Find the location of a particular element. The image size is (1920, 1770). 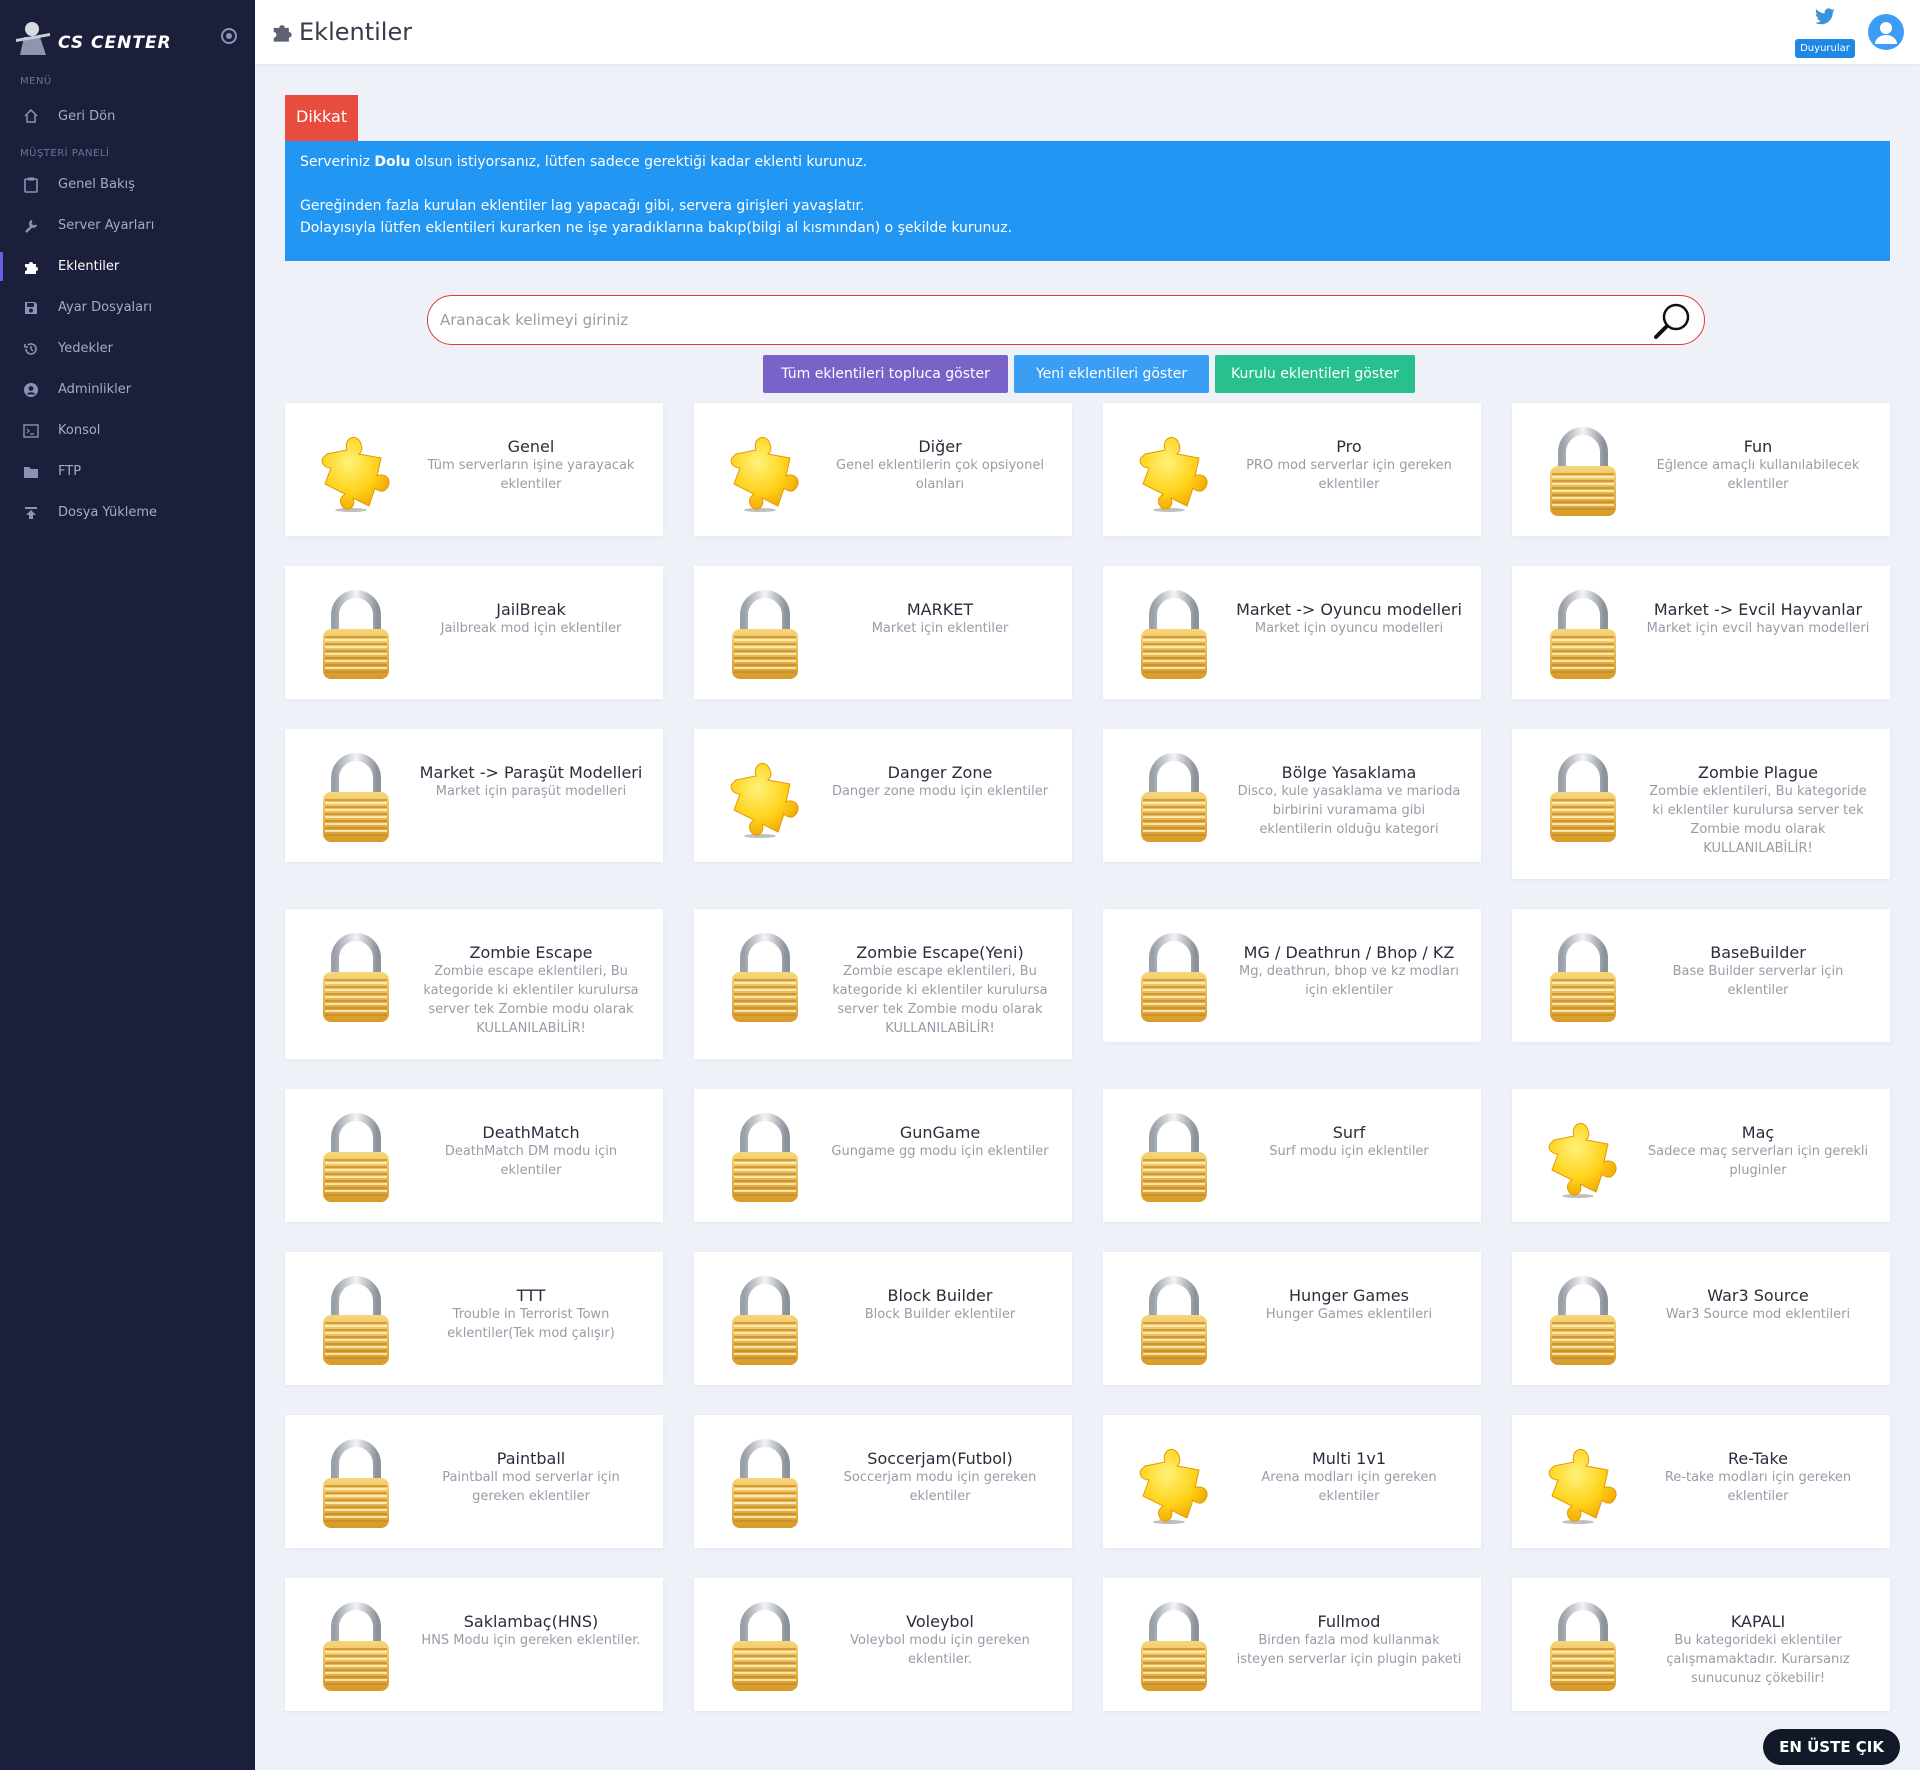

collapse-sidebar-icon is located at coordinates (229, 36).